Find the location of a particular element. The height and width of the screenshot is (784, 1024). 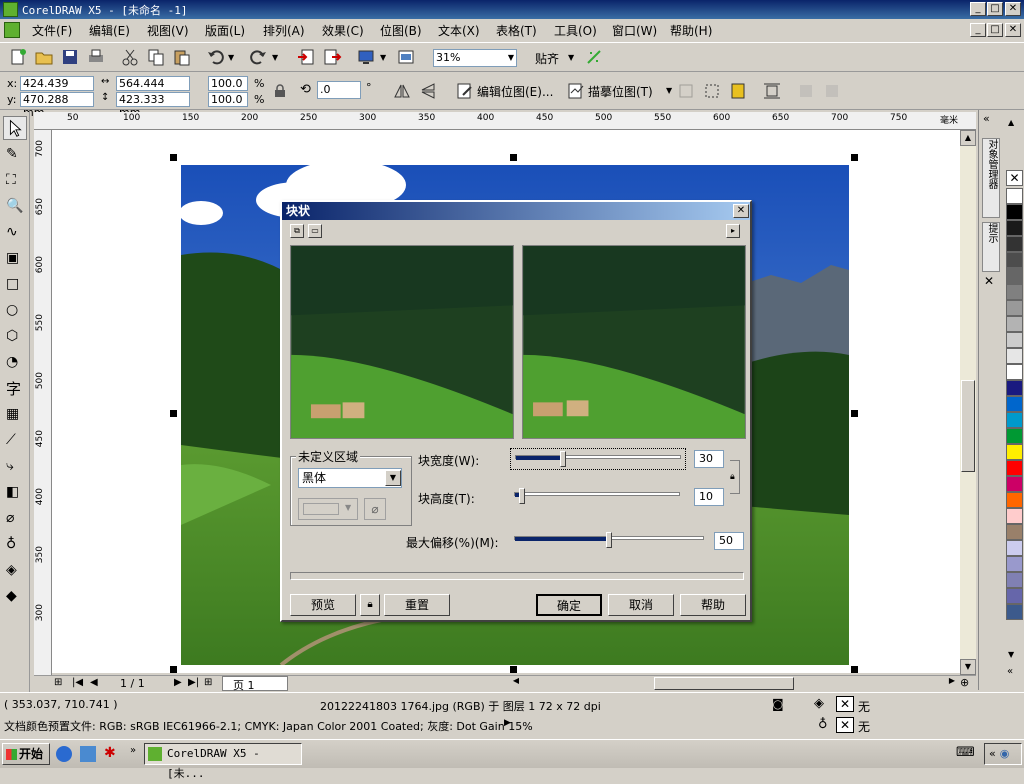

save-icon is located at coordinates (70, 57).